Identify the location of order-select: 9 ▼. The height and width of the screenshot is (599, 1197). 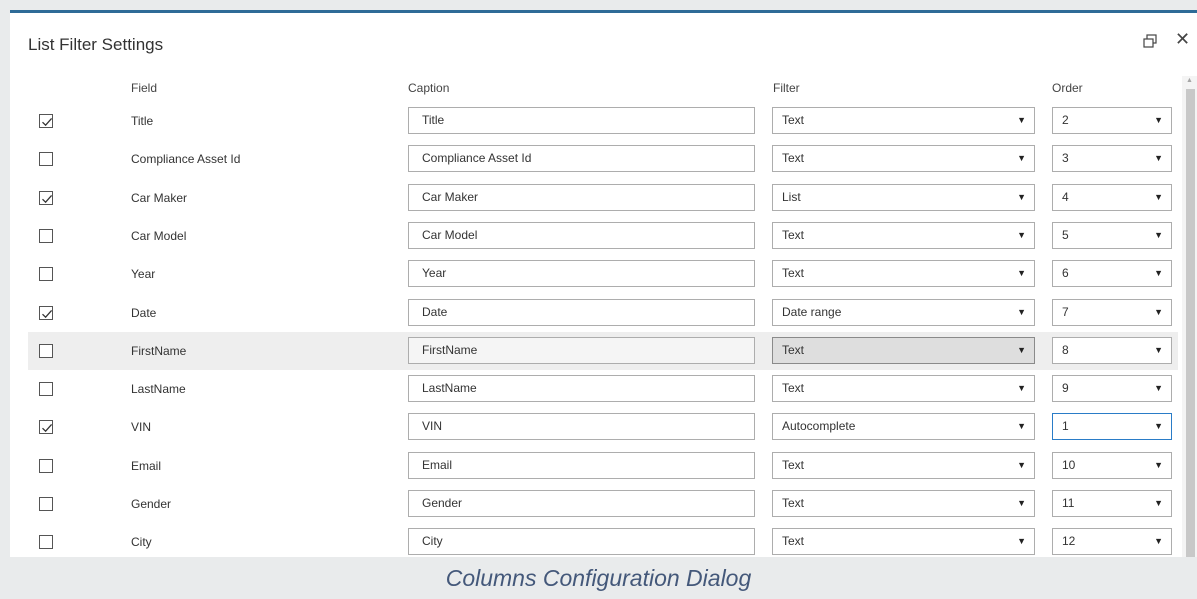
(1112, 389).